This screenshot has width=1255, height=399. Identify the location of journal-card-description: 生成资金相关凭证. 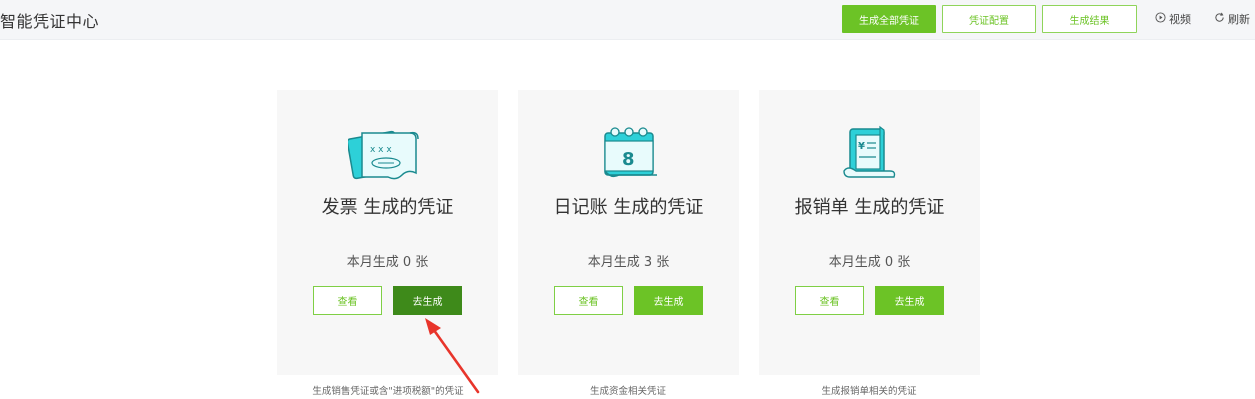
(627, 391).